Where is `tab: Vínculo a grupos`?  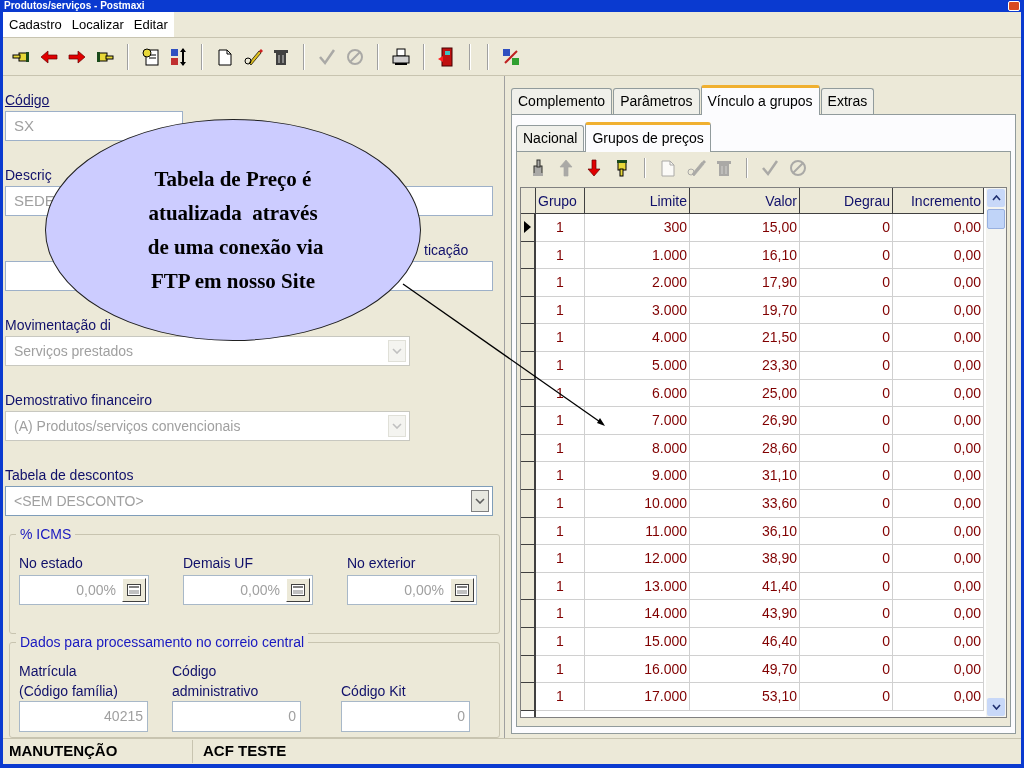 tab: Vínculo a grupos is located at coordinates (760, 100).